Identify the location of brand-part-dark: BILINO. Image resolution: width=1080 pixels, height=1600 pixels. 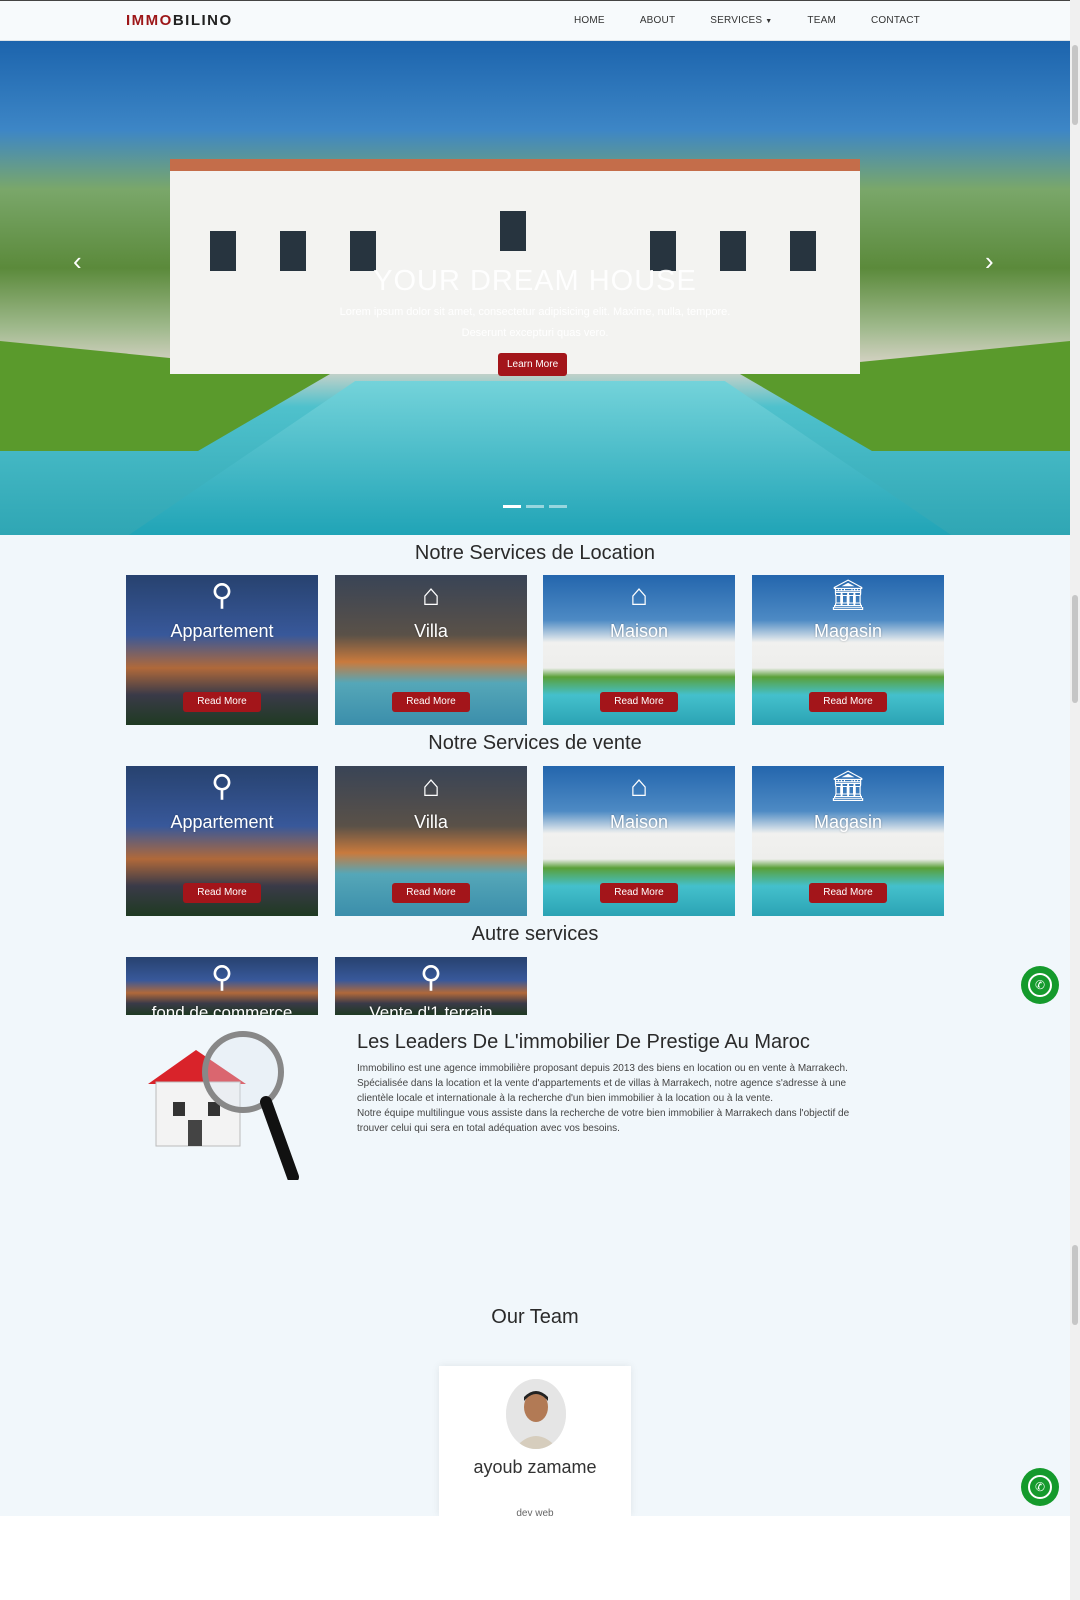
(202, 20).